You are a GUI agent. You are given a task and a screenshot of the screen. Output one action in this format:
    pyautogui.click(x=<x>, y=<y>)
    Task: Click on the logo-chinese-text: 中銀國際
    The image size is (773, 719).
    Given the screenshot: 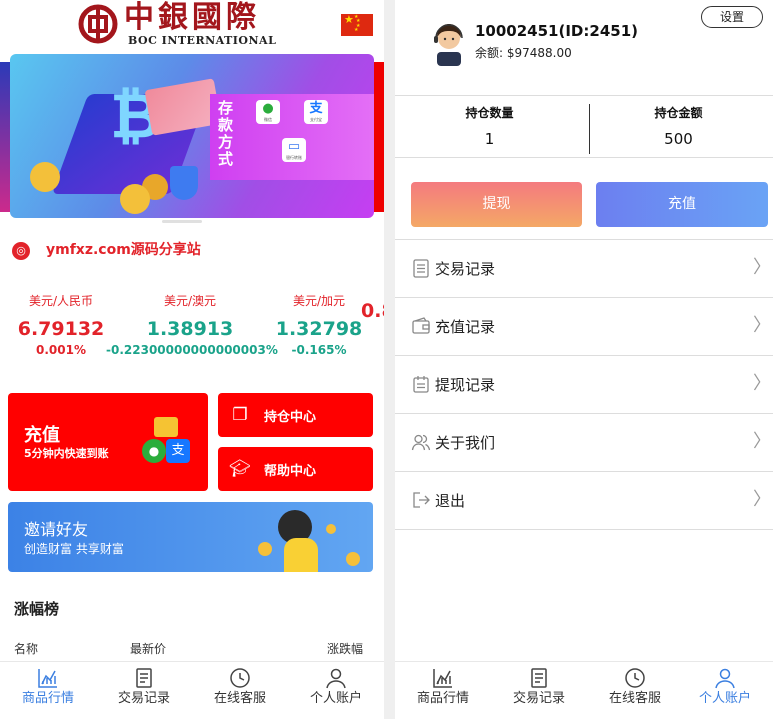 What is the action you would take?
    pyautogui.click(x=192, y=17)
    